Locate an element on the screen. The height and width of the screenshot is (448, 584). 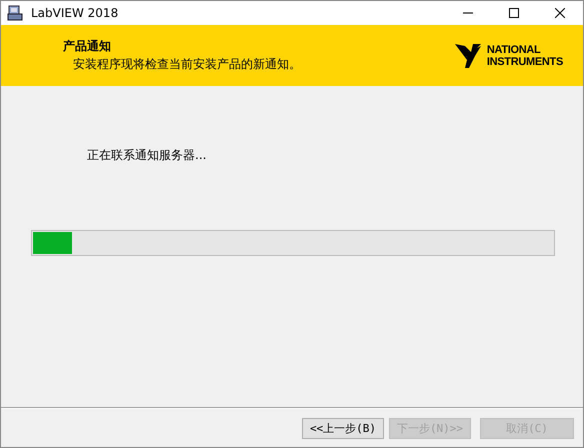
maximize-icon is located at coordinates (514, 13).